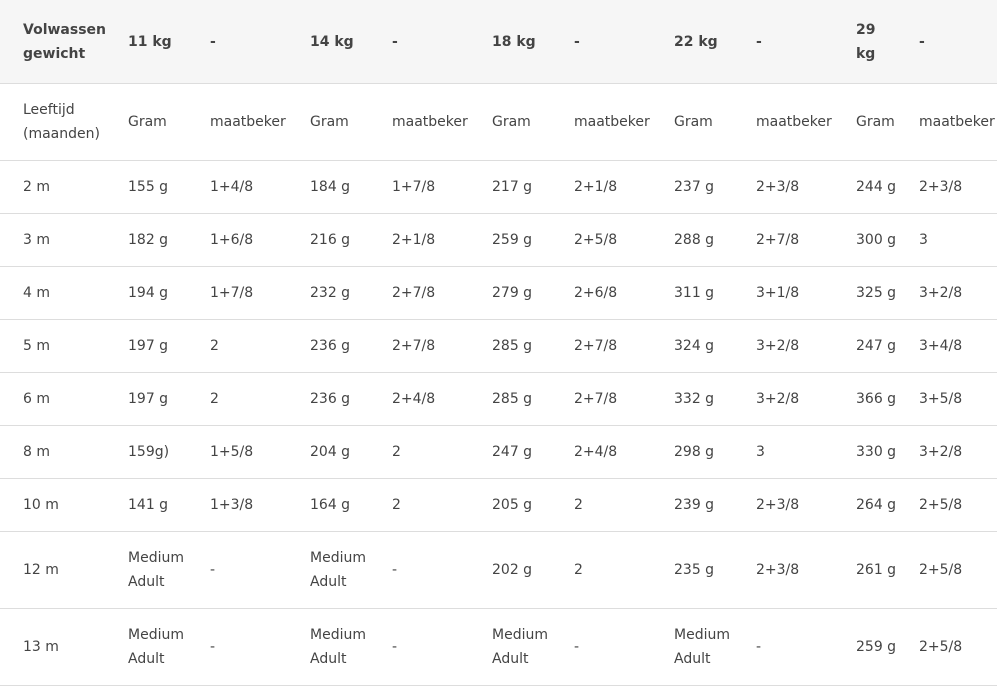 The image size is (997, 687). Describe the element at coordinates (64, 346) in the screenshot. I see `age-cell: 5 m` at that location.